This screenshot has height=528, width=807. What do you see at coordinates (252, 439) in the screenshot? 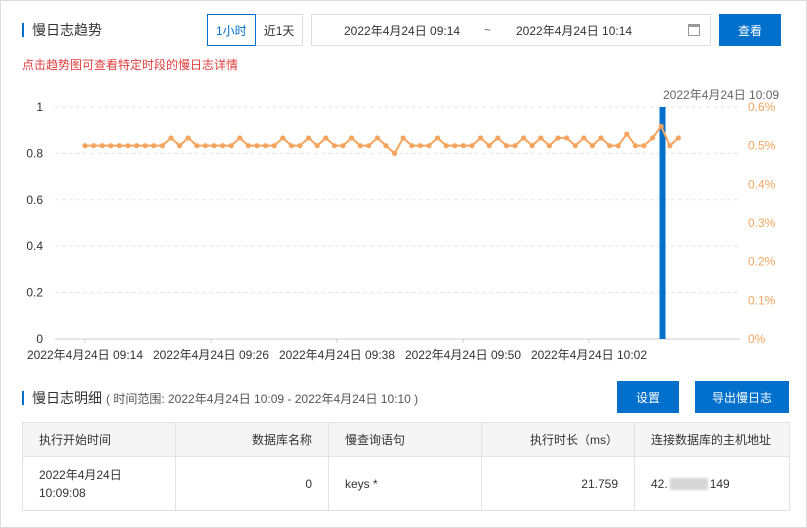
I see `col-db-name: 数据库名称` at bounding box center [252, 439].